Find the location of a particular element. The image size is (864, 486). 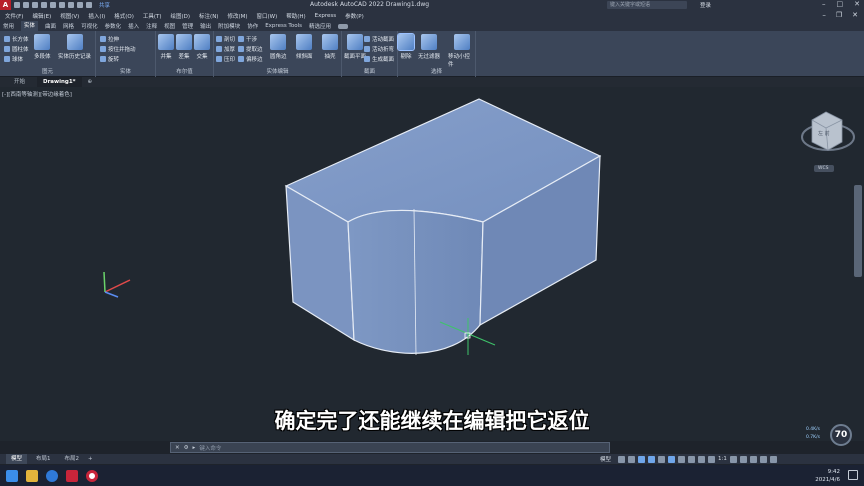

move-gizmo-button: 移动小控件 is located at coordinates (461, 51).